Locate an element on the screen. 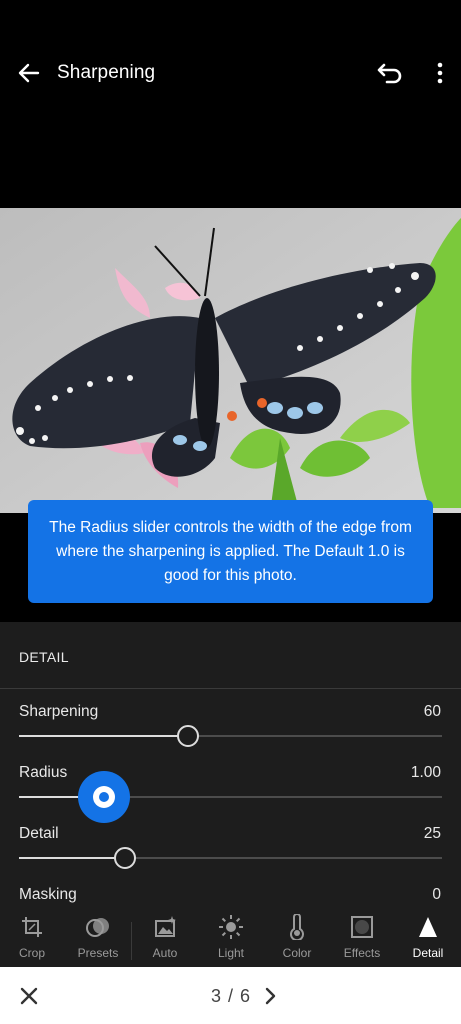 The height and width of the screenshot is (1024, 461). detail-slider-thumb is located at coordinates (124, 858).